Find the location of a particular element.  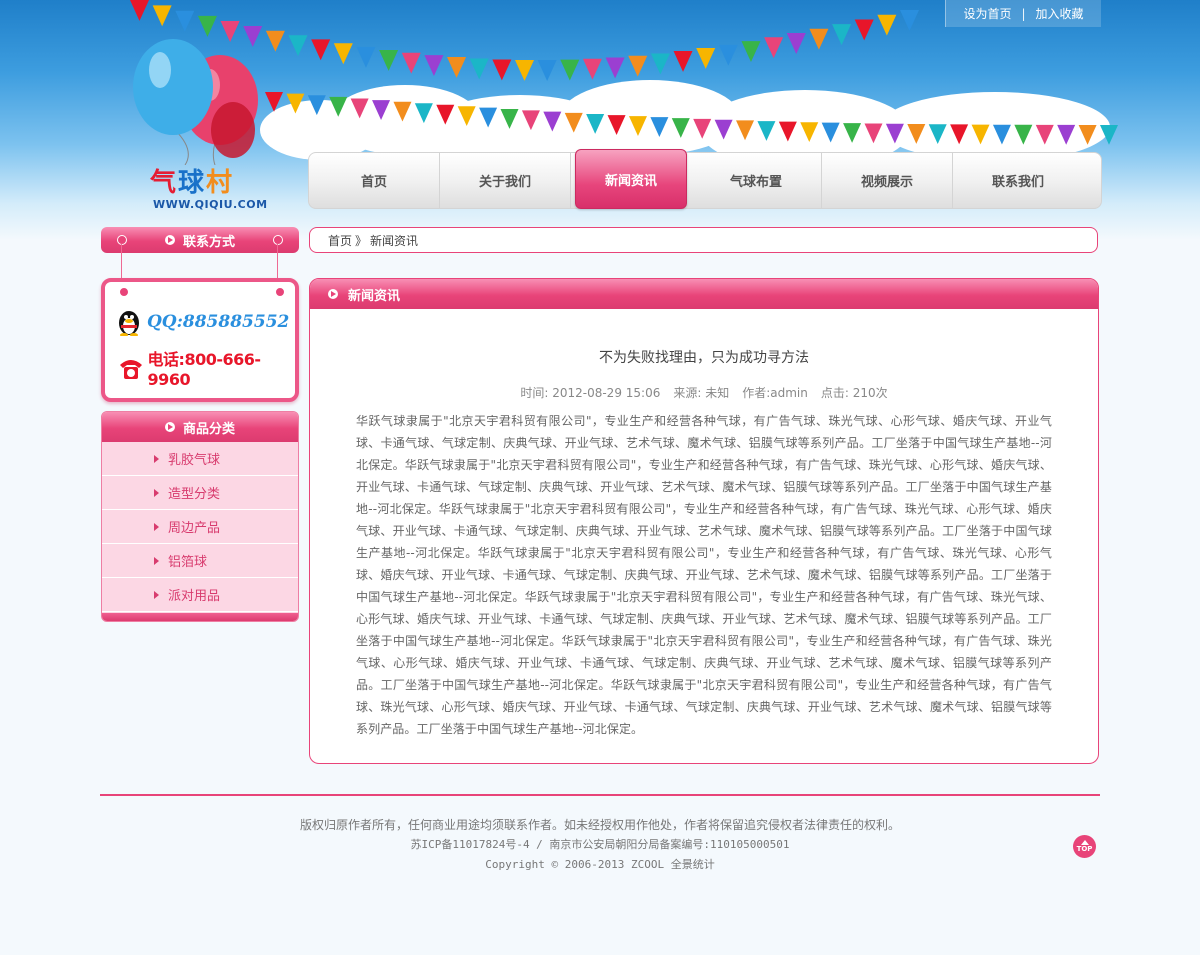

news-panel-title: 新闻资讯 is located at coordinates (374, 296).